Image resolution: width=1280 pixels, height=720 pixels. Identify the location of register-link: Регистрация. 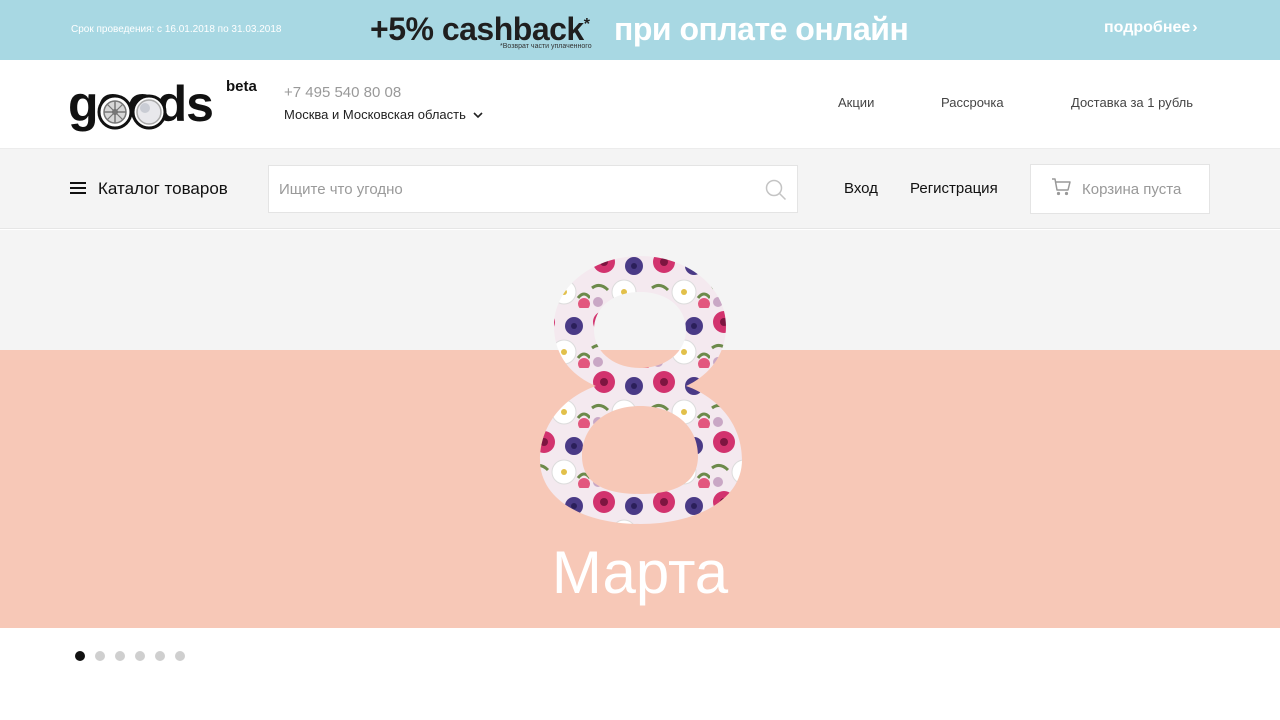
(954, 188).